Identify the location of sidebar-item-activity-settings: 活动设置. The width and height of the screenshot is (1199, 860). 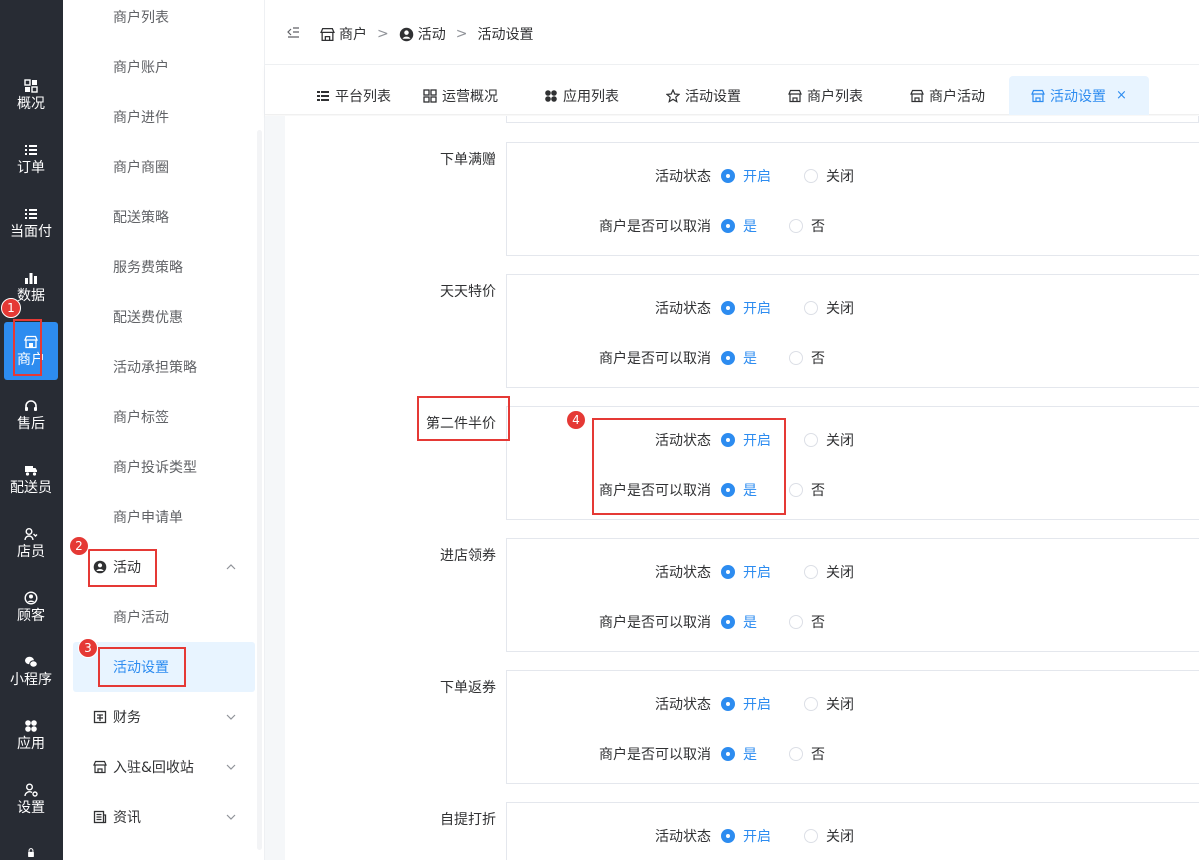
(164, 667).